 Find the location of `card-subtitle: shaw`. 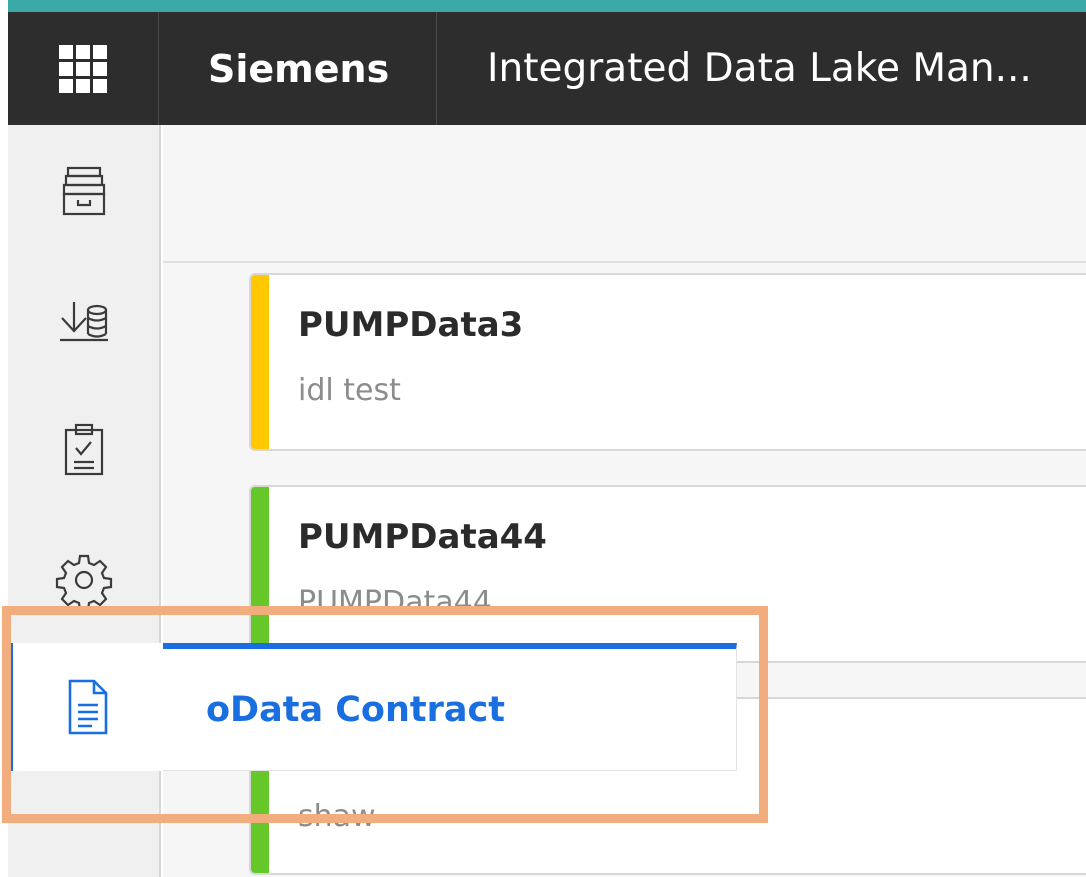

card-subtitle: shaw is located at coordinates (337, 816).